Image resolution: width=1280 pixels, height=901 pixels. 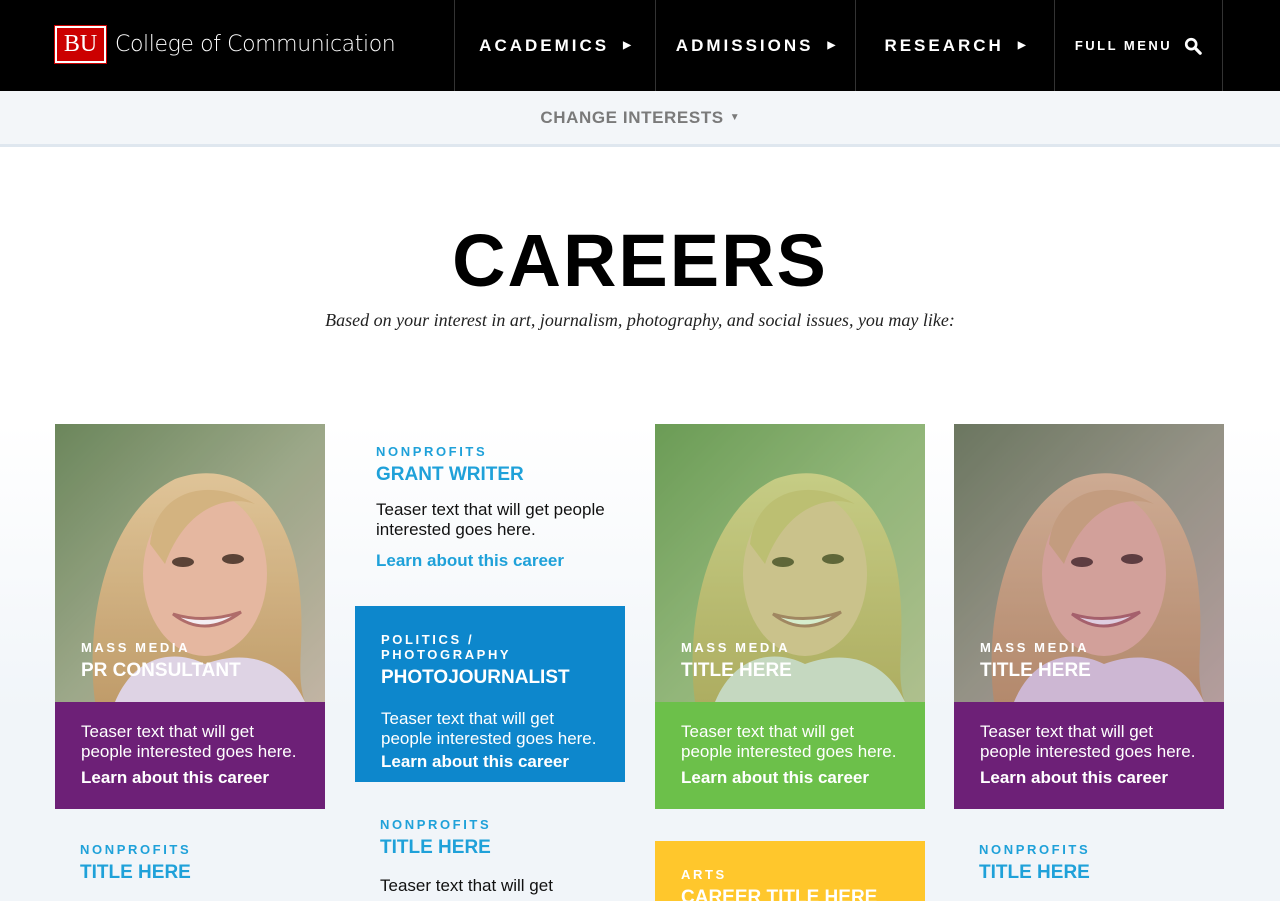 I want to click on full-menu-button: FULL MENU, so click(x=1138, y=45).